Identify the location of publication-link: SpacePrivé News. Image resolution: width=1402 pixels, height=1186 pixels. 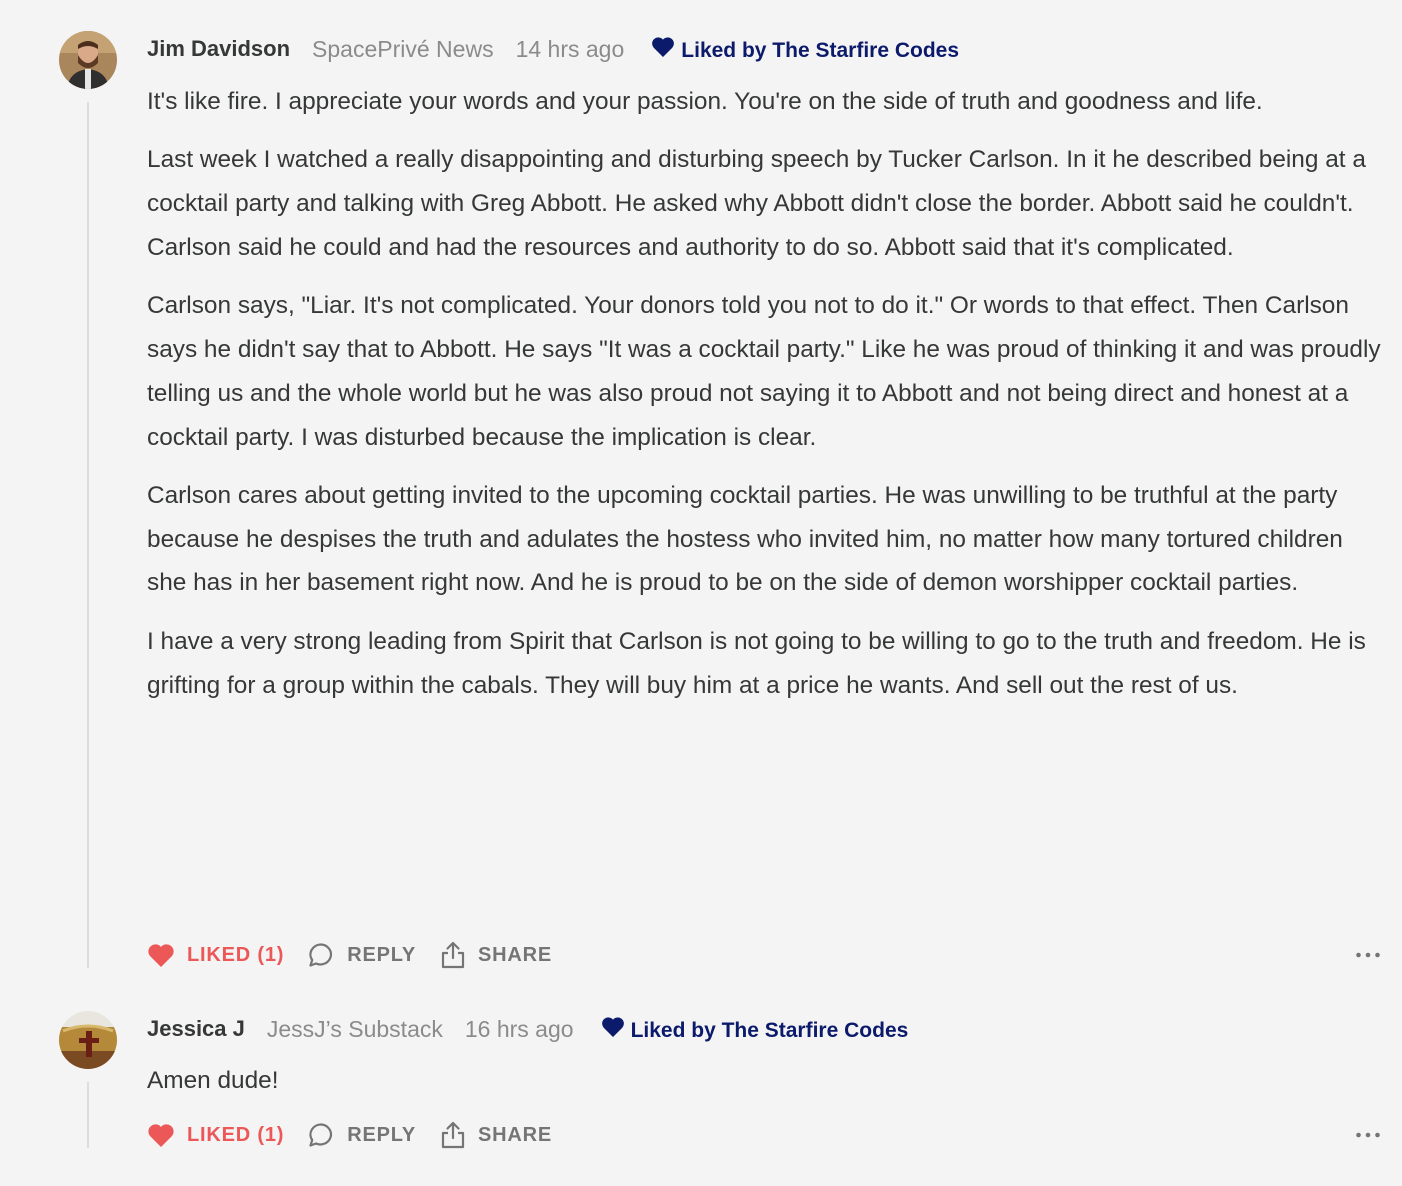
(403, 49).